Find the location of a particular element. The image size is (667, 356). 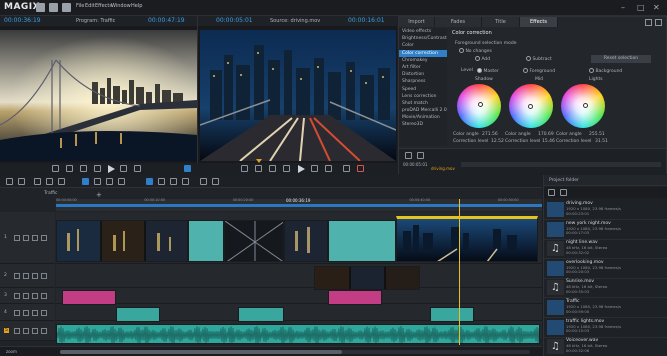

effect-list-item: Stereo3D is located at coordinates (423, 124).